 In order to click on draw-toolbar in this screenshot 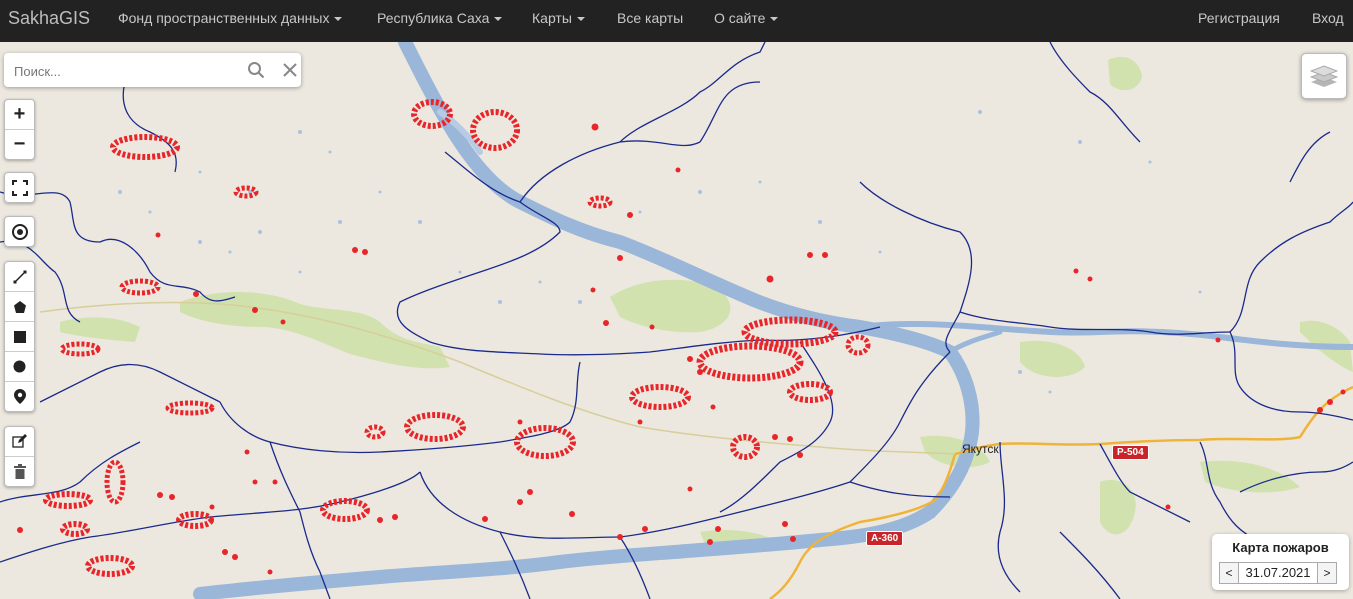, I will do `click(19, 336)`.